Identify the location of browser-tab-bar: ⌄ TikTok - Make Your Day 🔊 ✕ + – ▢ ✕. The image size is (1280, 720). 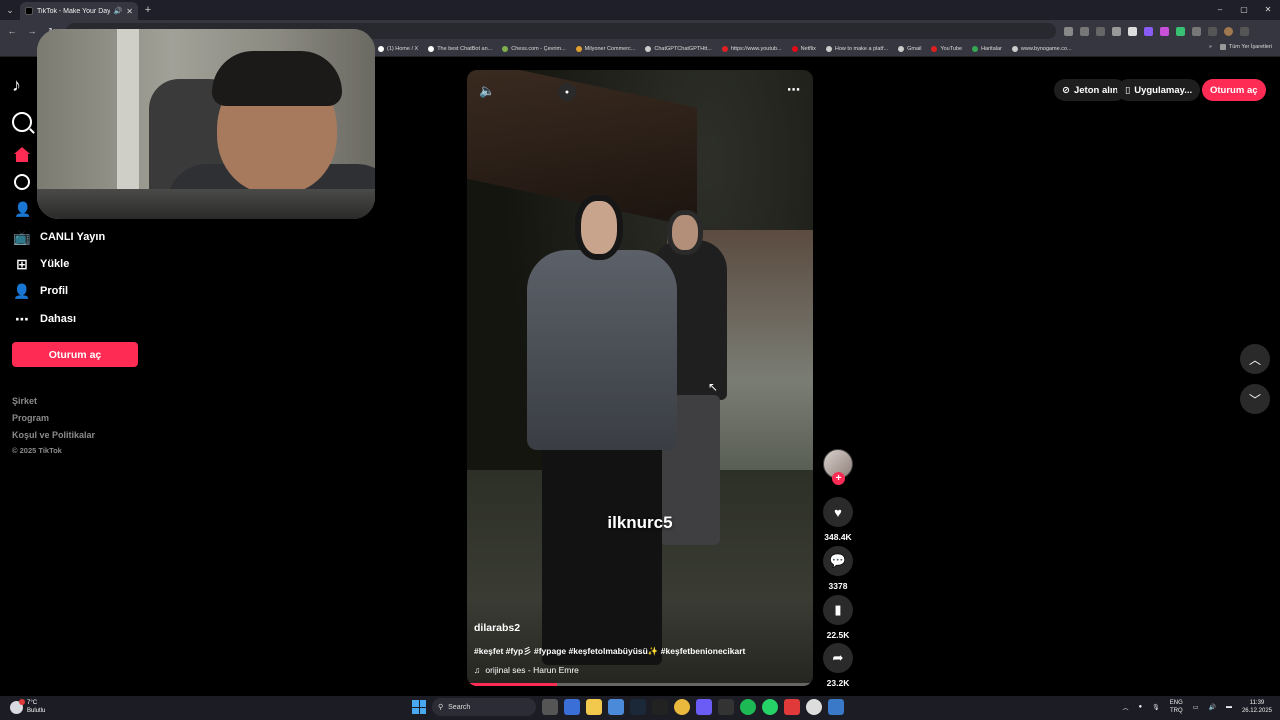
(640, 10).